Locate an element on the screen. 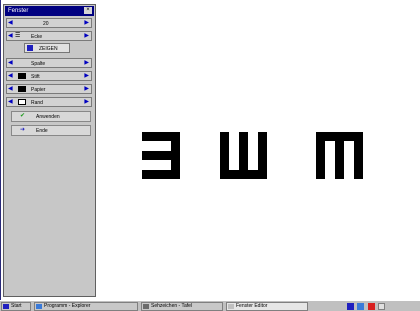  optotype-e-up is located at coordinates (243, 155).